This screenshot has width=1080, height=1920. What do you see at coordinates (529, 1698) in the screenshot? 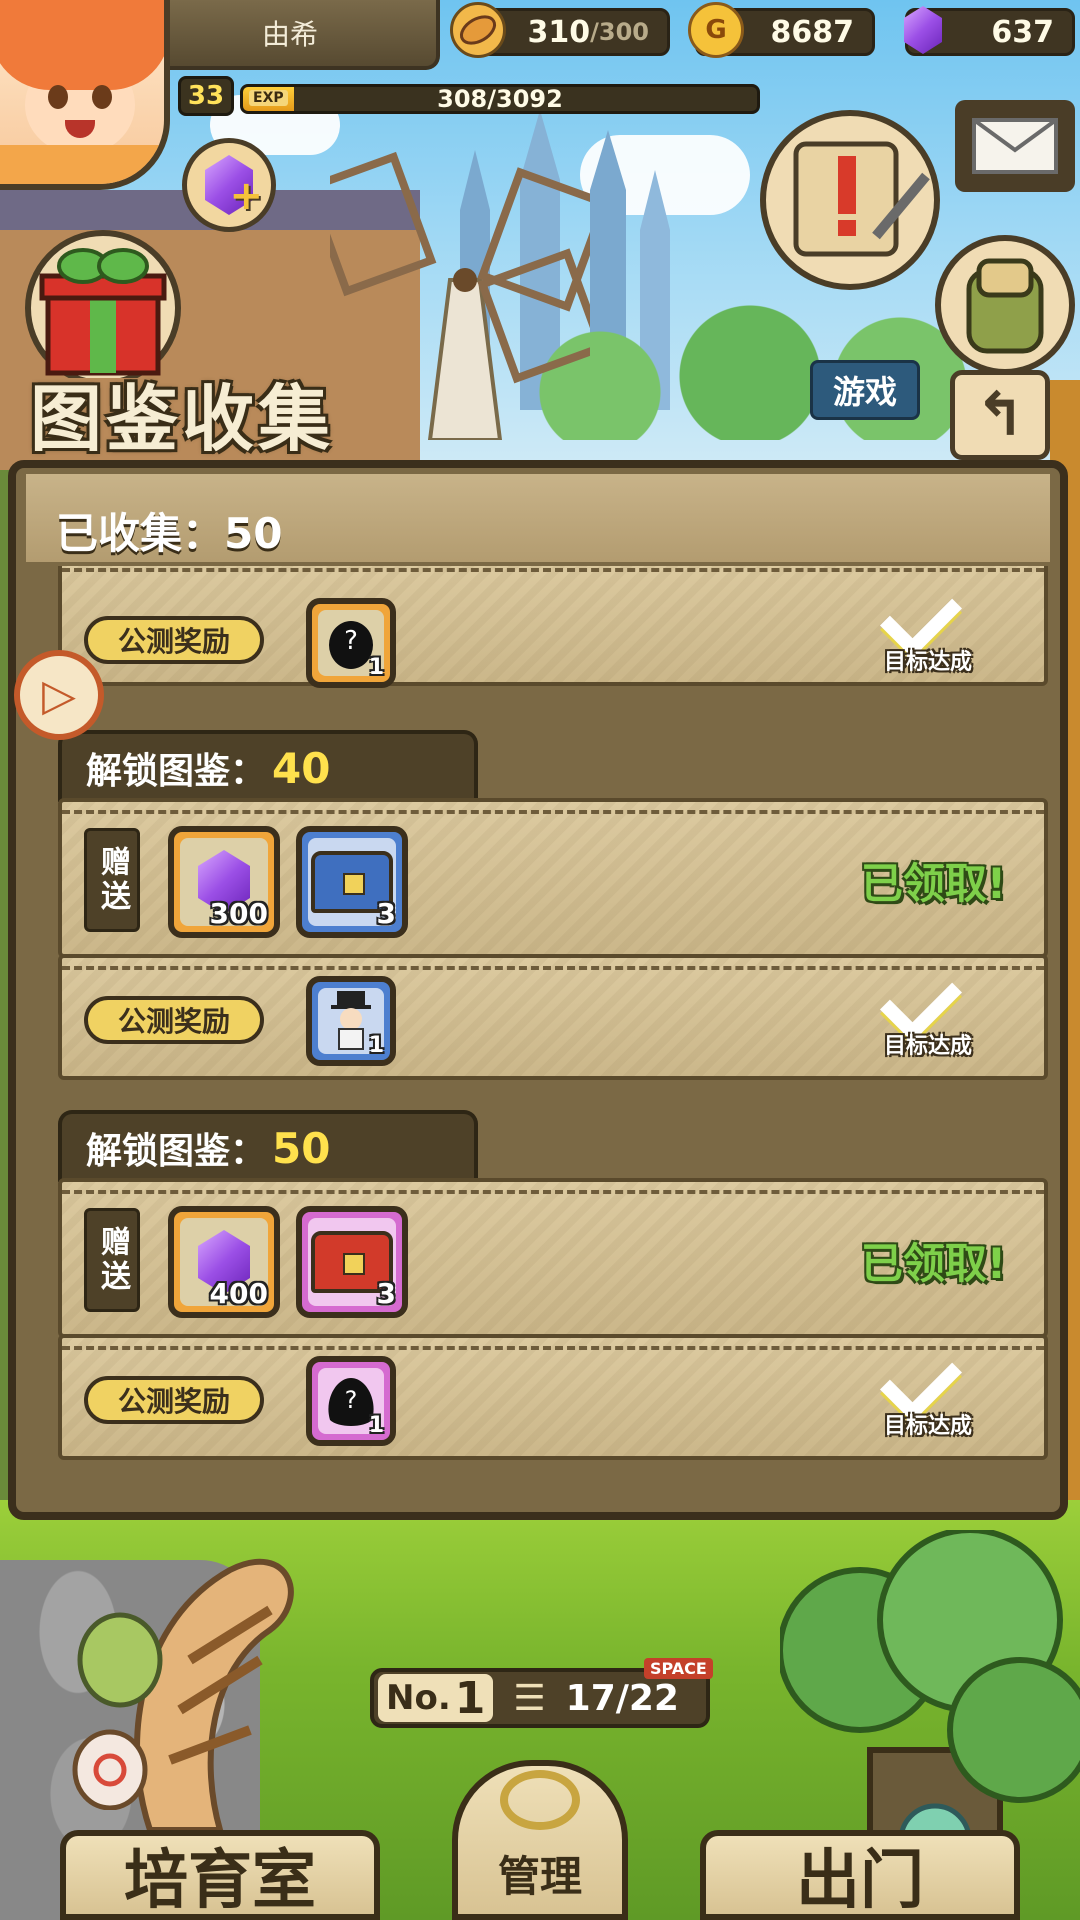
I see `menu-lines-icon: ☰` at bounding box center [529, 1698].